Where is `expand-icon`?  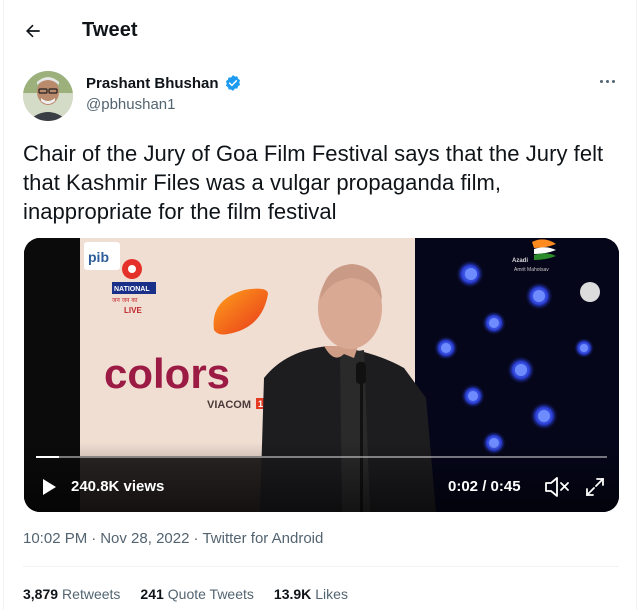 expand-icon is located at coordinates (595, 487).